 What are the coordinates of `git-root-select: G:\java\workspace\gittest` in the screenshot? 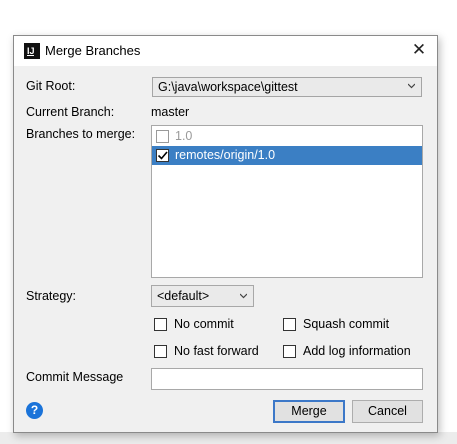 It's located at (287, 87).